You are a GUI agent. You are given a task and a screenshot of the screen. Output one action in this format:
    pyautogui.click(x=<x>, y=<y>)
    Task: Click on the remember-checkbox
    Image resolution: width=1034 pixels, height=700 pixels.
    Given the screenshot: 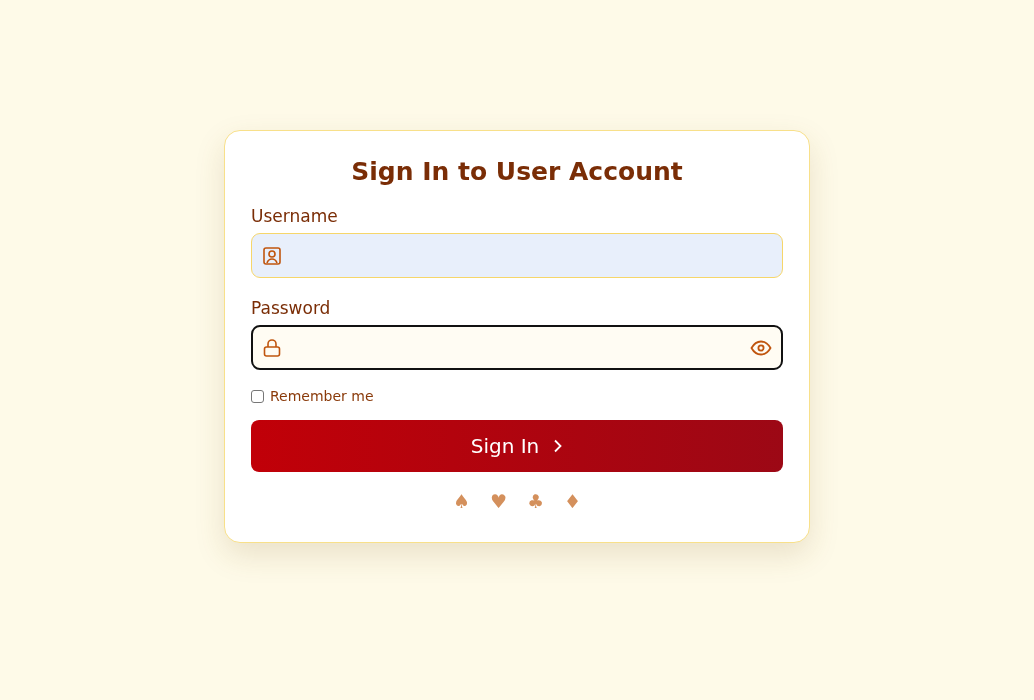 What is the action you would take?
    pyautogui.click(x=257, y=396)
    